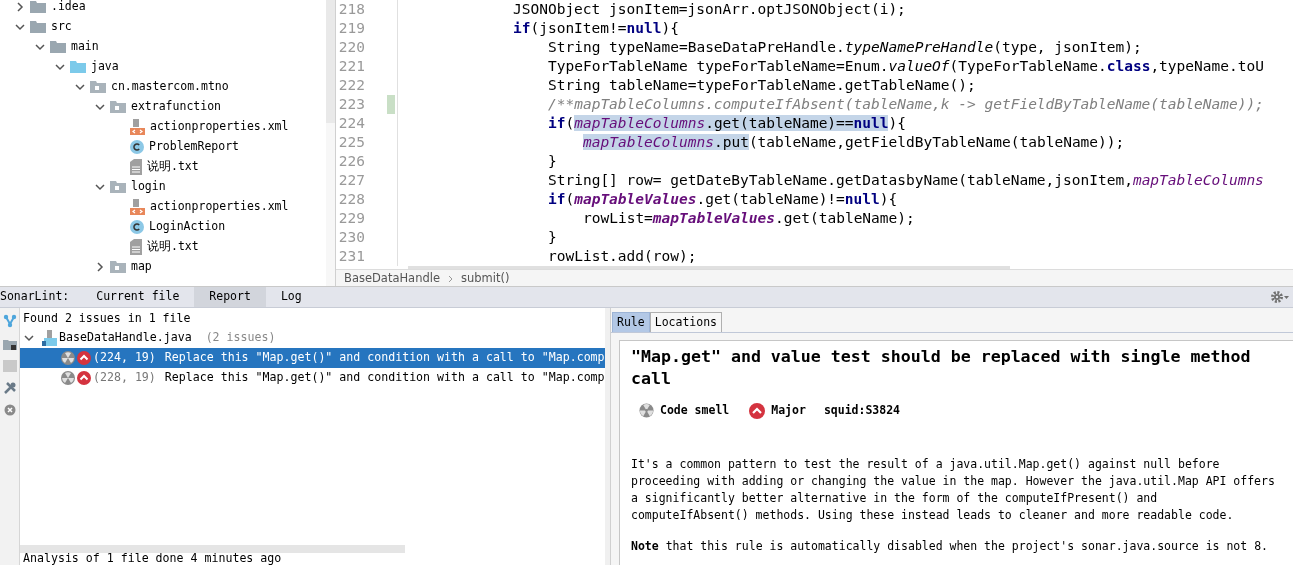 The image size is (1293, 565). What do you see at coordinates (862, 411) in the screenshot?
I see `rule-key: squid:S3824` at bounding box center [862, 411].